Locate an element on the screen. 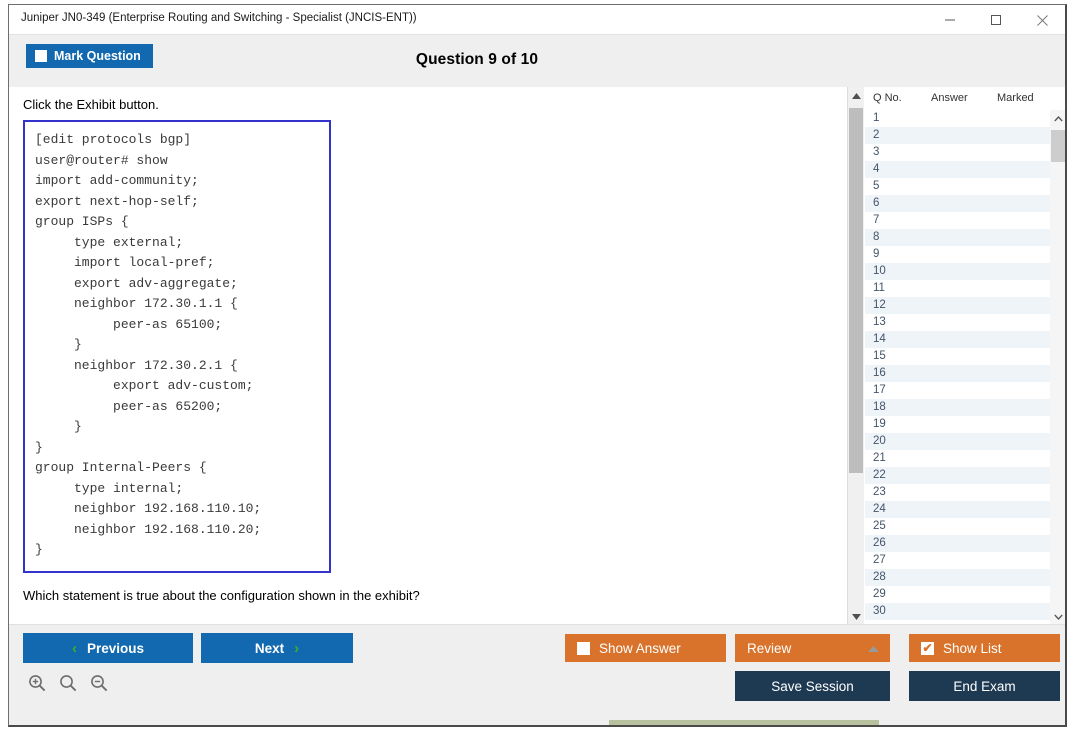  cell-qno: 24 is located at coordinates (879, 509).